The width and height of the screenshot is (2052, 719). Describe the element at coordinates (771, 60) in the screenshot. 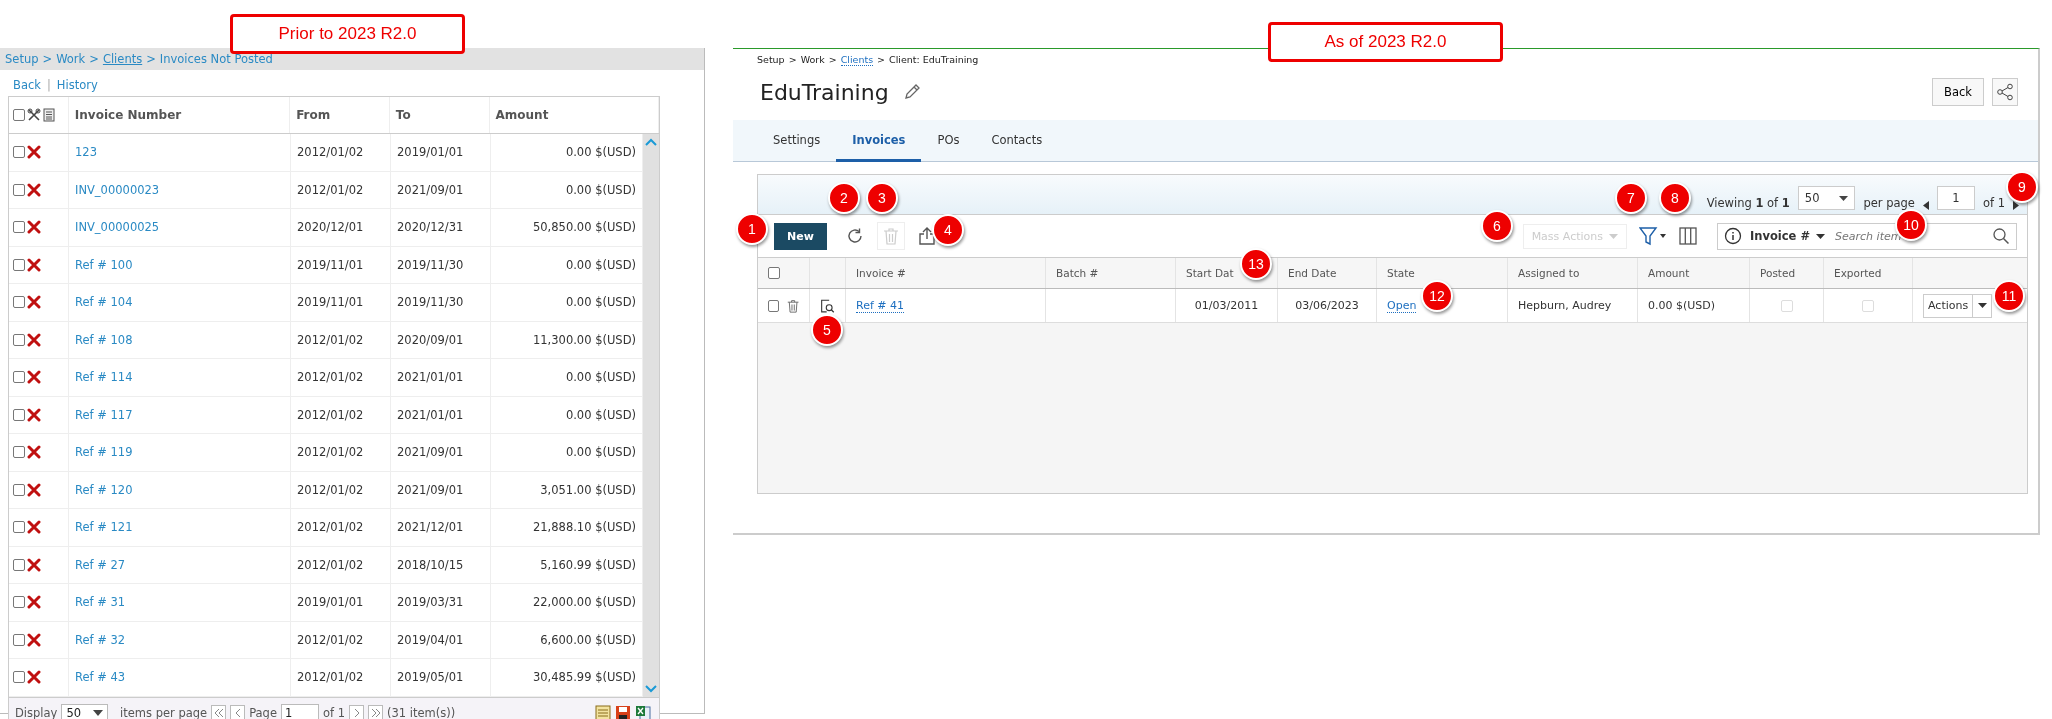

I see `breadcrumb-link: Setup` at that location.